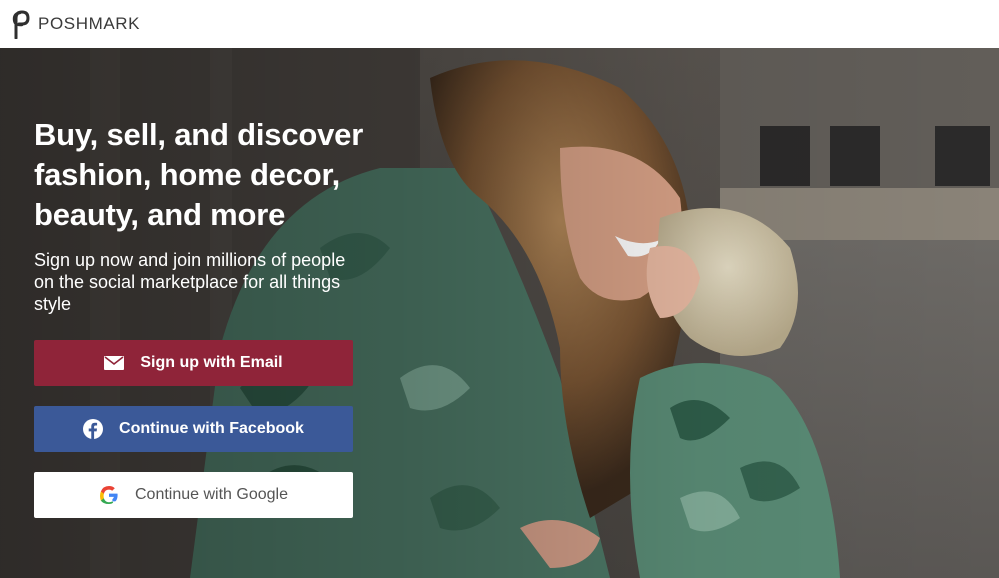  I want to click on continue-google-label: Continue with Google, so click(211, 494).